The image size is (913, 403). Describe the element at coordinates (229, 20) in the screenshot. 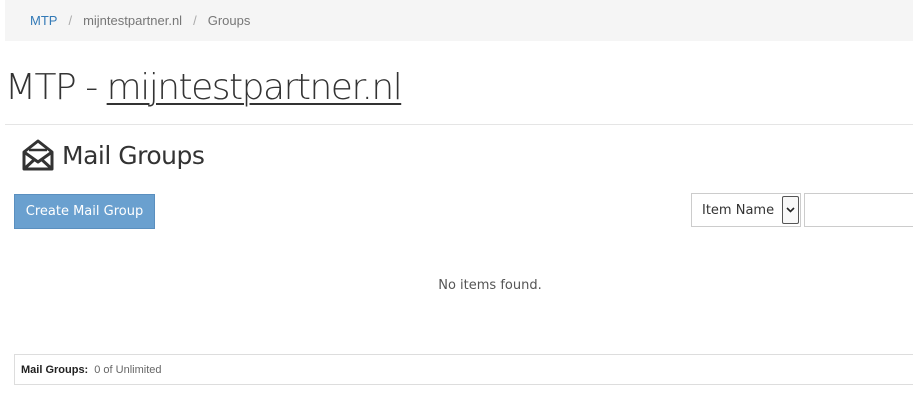

I see `breadcrumb-item-groups: Groups` at that location.